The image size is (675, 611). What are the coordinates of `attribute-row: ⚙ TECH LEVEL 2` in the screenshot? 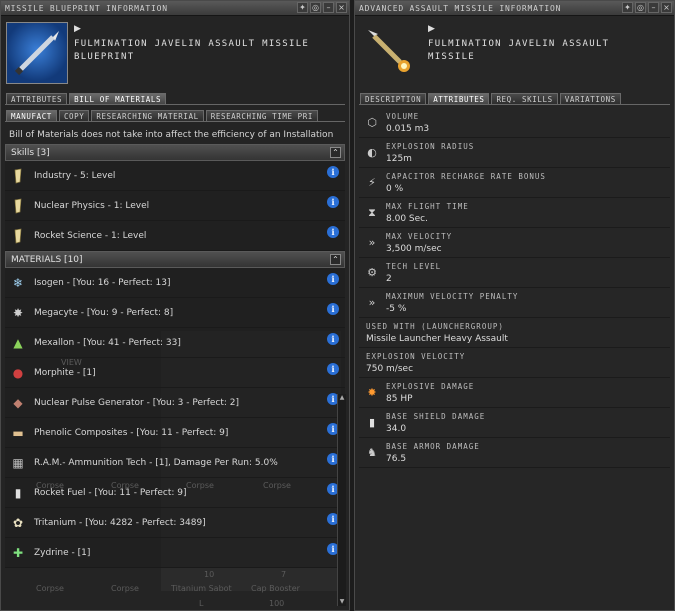 It's located at (514, 273).